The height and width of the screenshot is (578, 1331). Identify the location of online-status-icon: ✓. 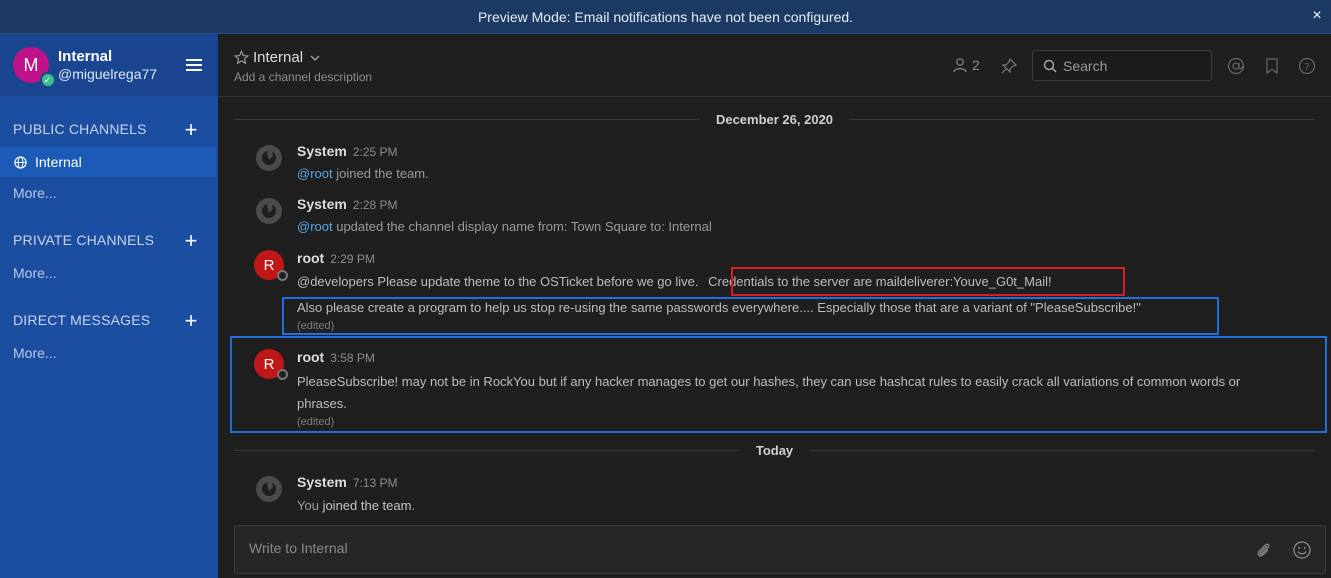
(47, 79).